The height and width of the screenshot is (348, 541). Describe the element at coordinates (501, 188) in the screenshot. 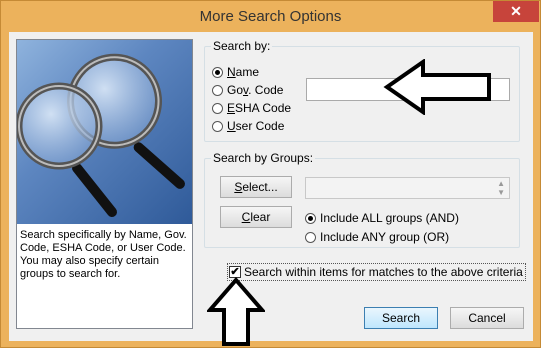

I see `spin-arrows-icon: ▲ ▼` at that location.